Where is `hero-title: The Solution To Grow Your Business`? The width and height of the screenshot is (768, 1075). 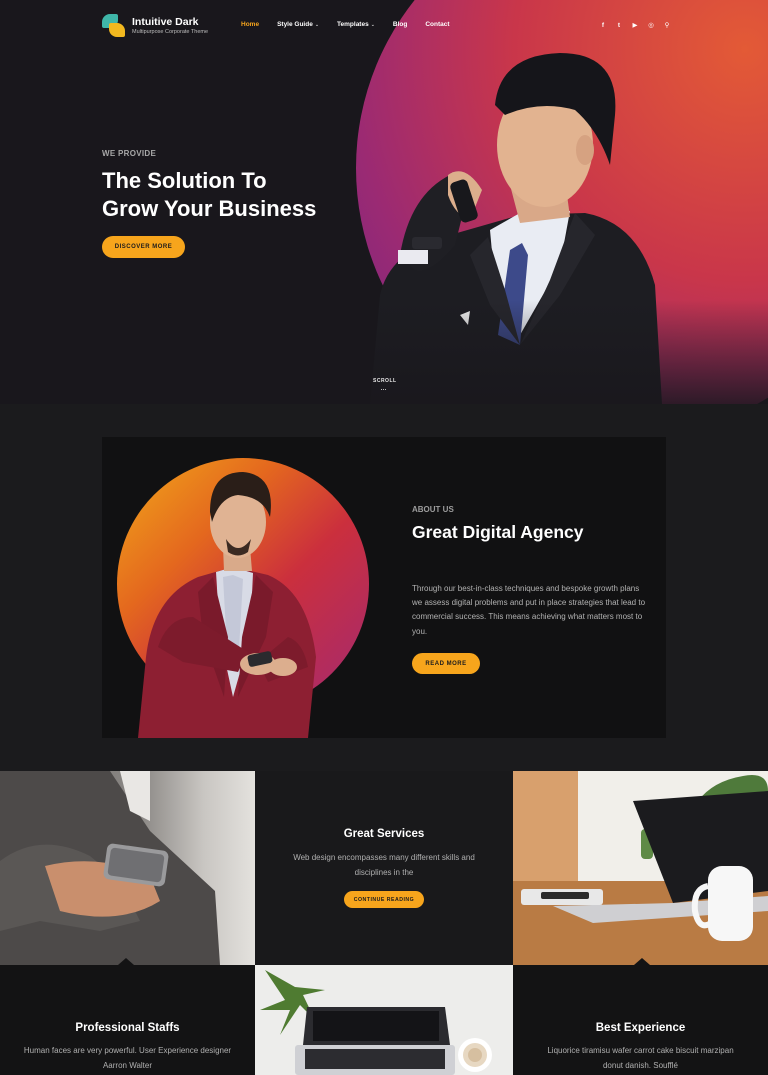 hero-title: The Solution To Grow Your Business is located at coordinates (209, 194).